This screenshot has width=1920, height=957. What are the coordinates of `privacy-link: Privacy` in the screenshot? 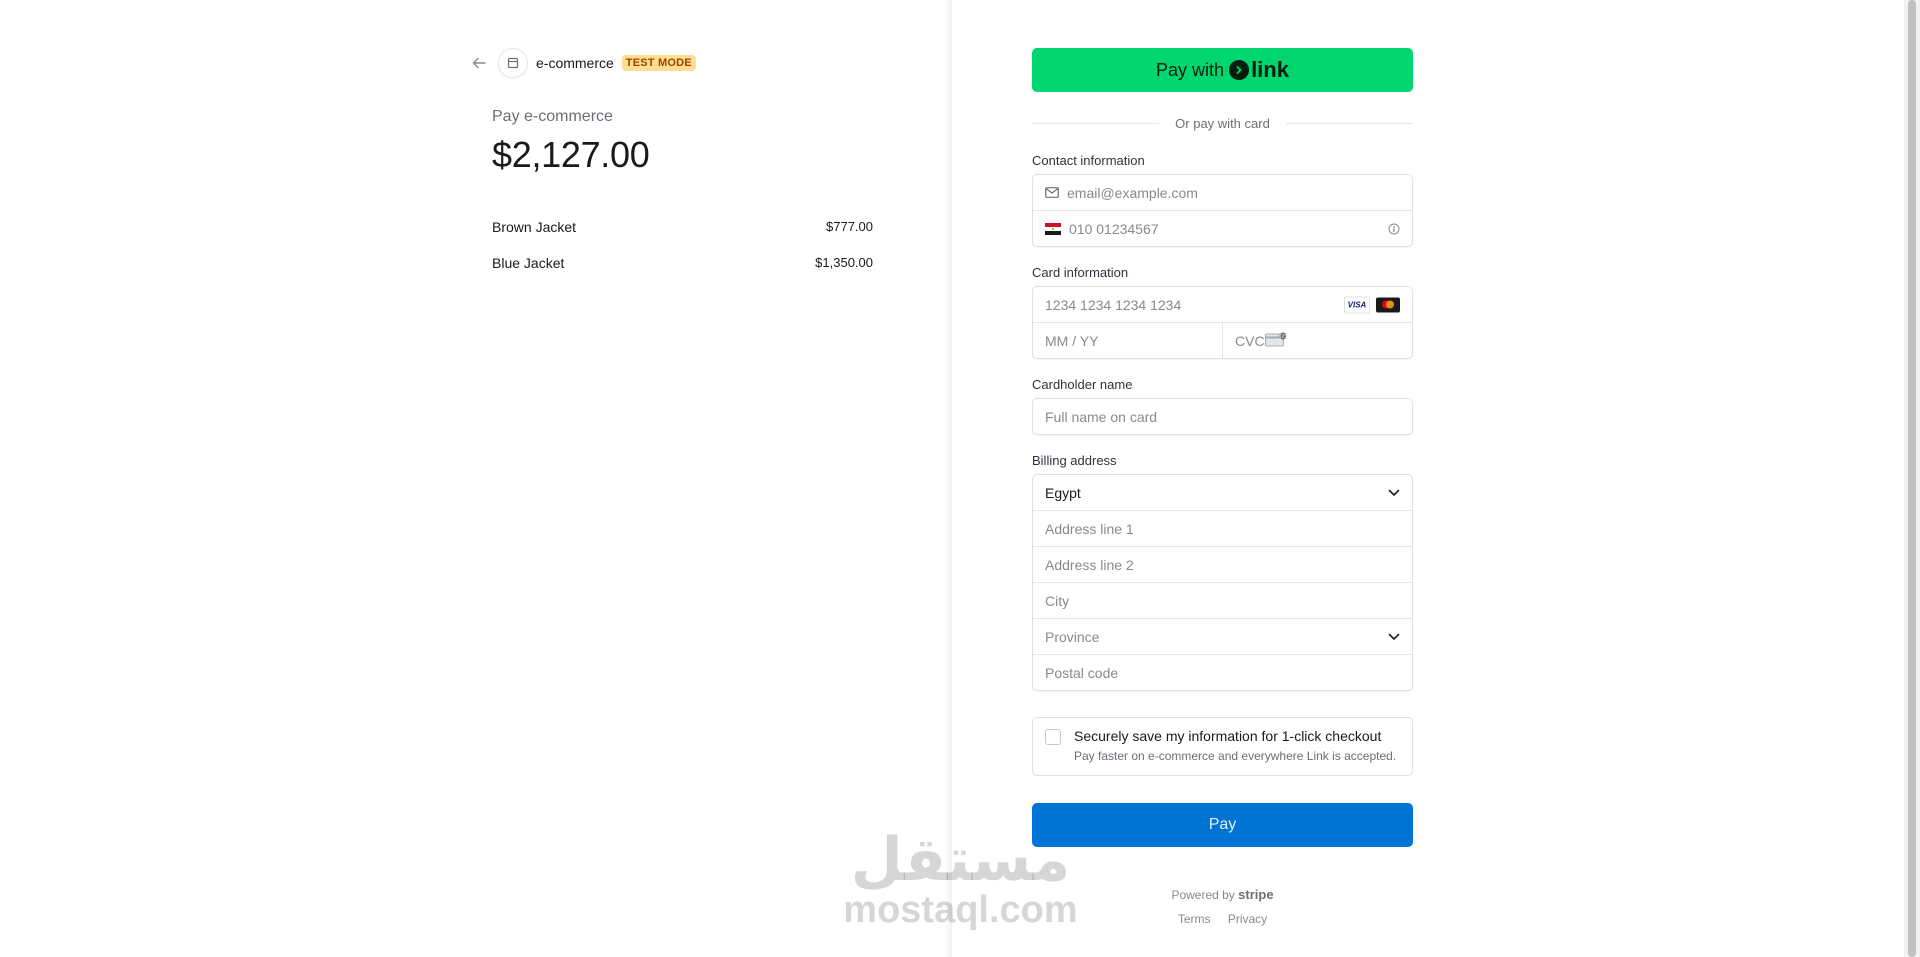 It's located at (1247, 919).